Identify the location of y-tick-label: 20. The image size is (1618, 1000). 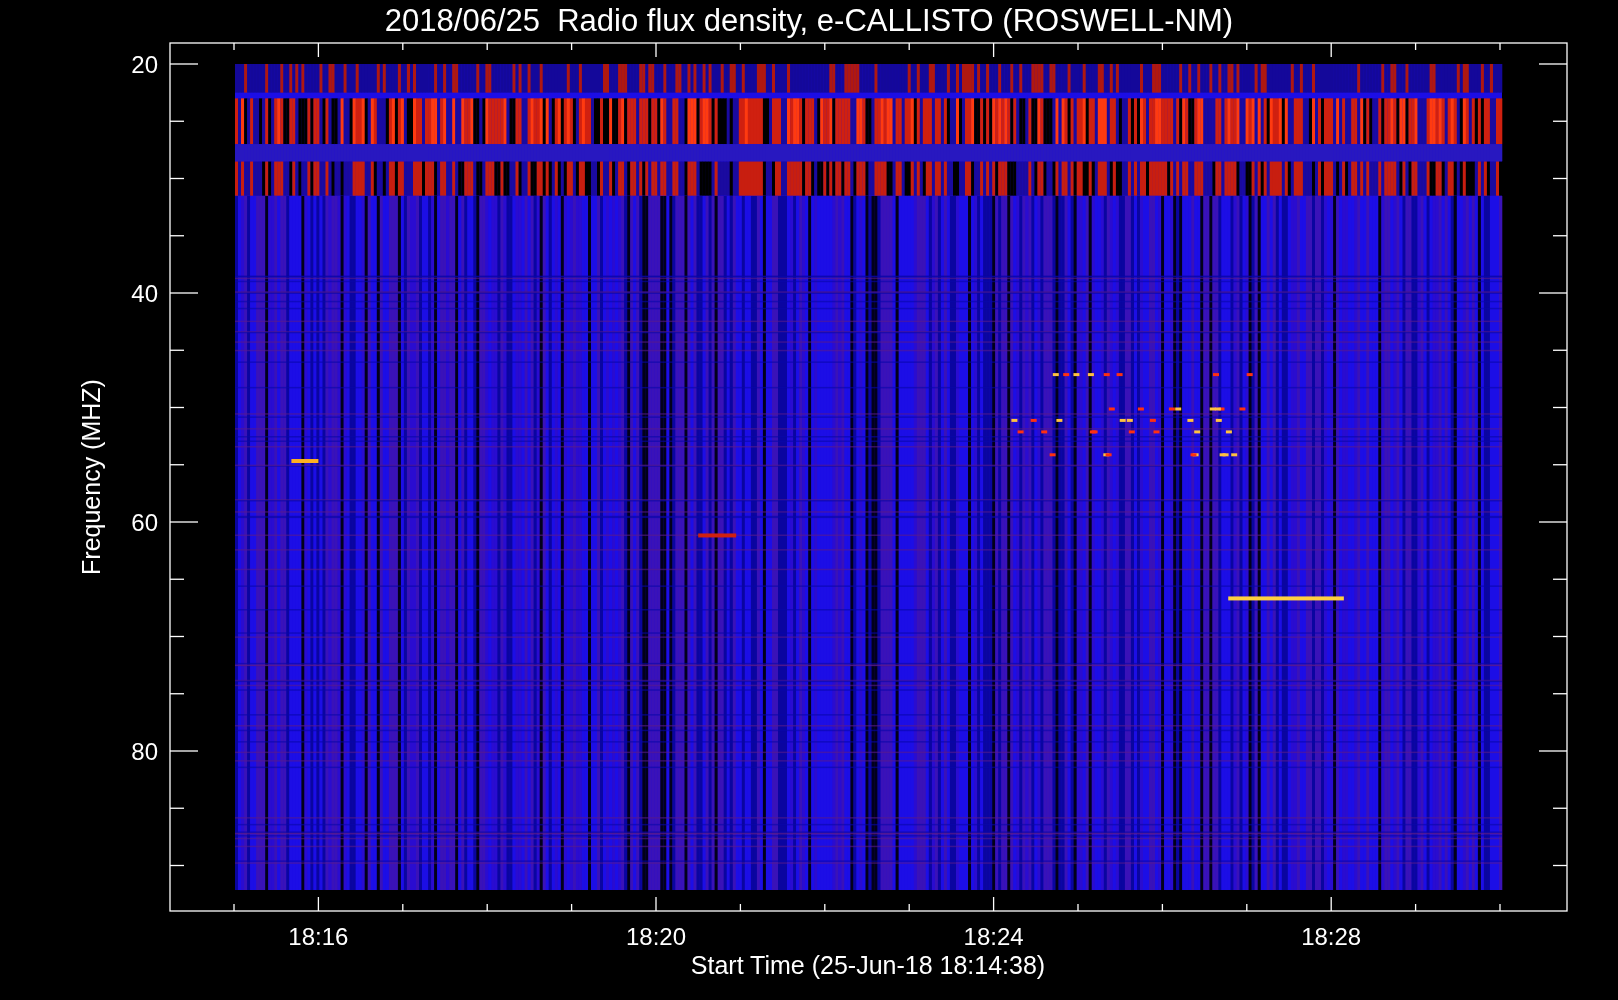
(144, 64).